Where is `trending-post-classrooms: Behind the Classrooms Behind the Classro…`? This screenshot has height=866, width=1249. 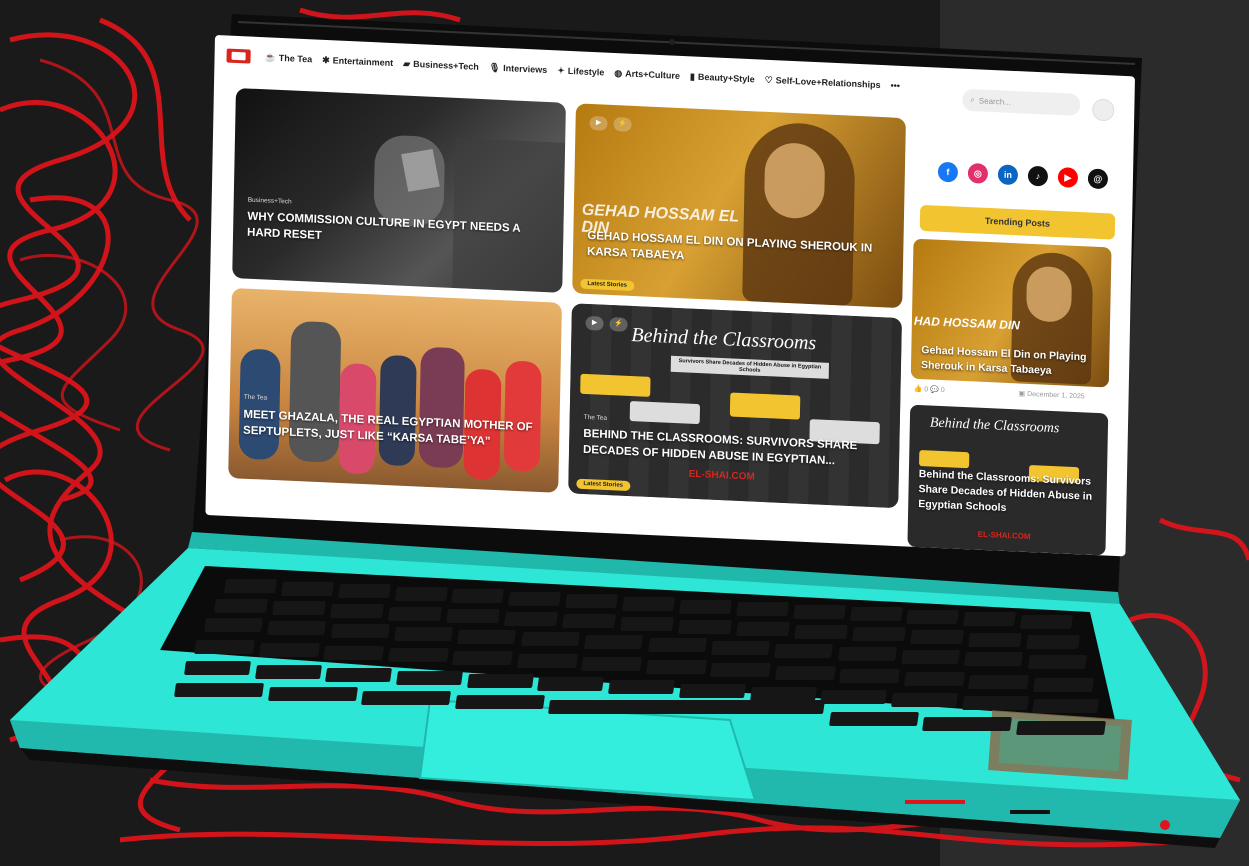
trending-post-classrooms: Behind the Classrooms Behind the Classro… is located at coordinates (1008, 480).